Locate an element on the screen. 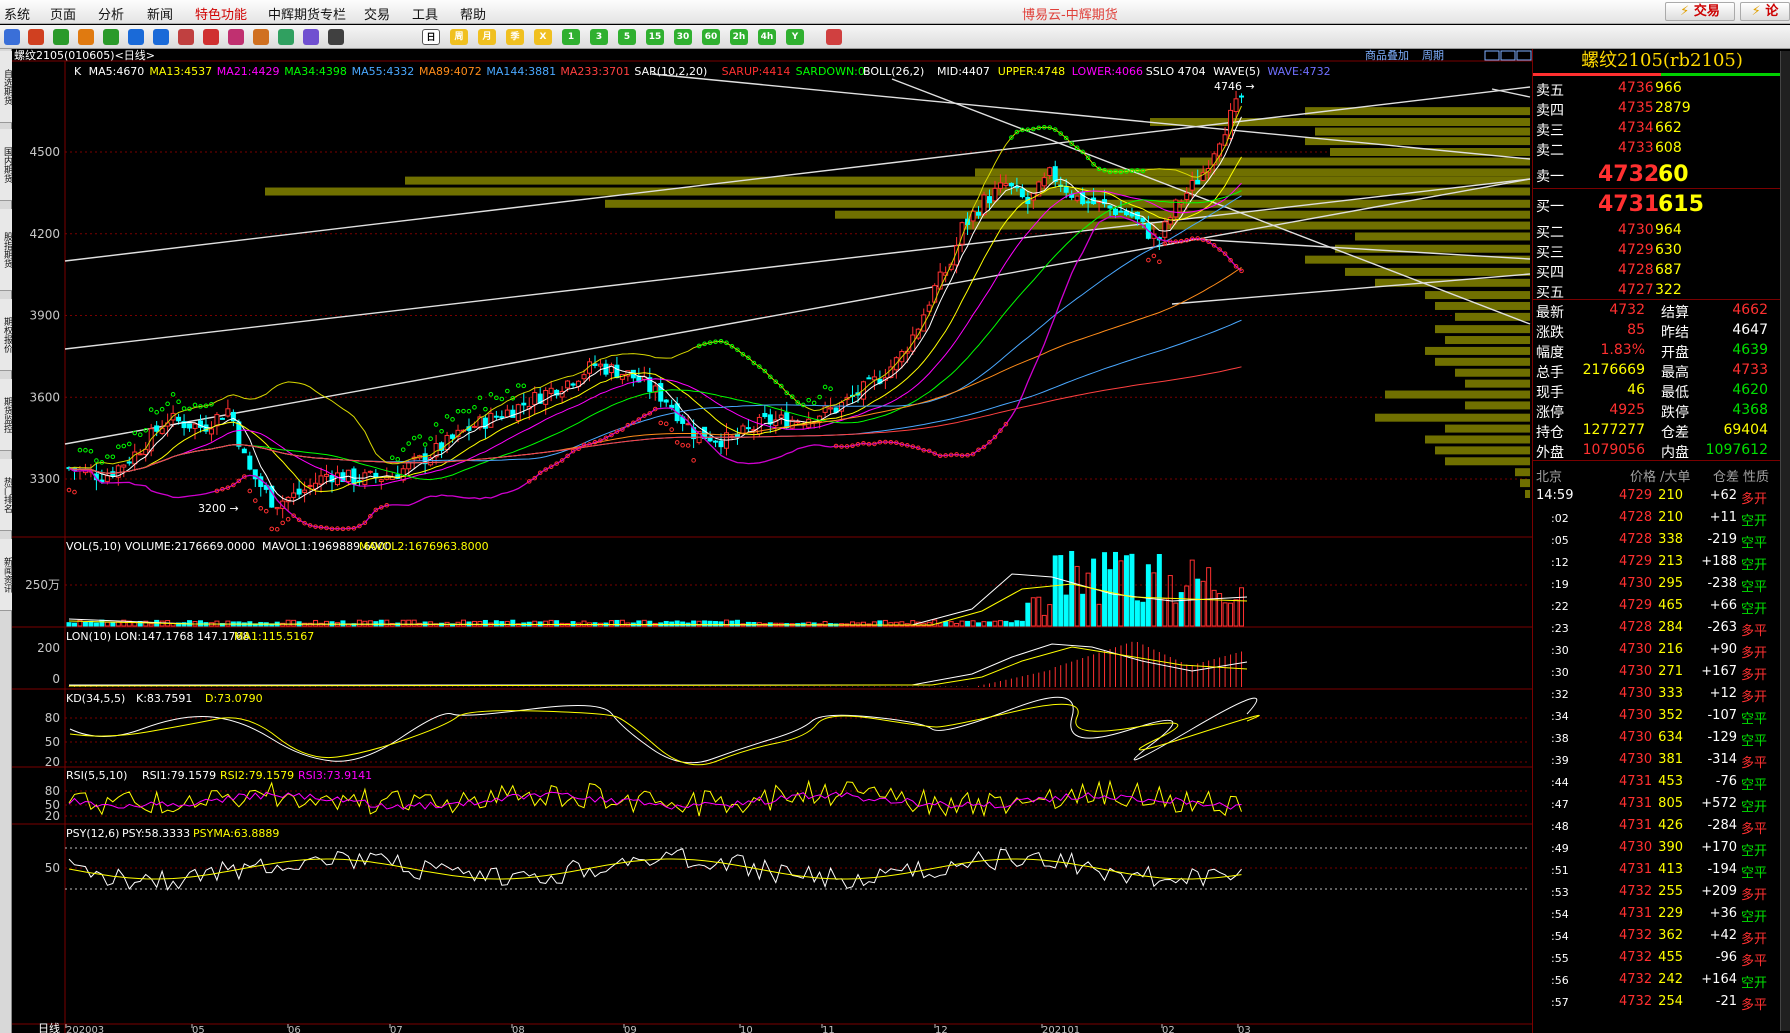 This screenshot has width=1790, height=1033. stat-row: 持仓 1277277 仓差 69404 is located at coordinates (1661, 430).